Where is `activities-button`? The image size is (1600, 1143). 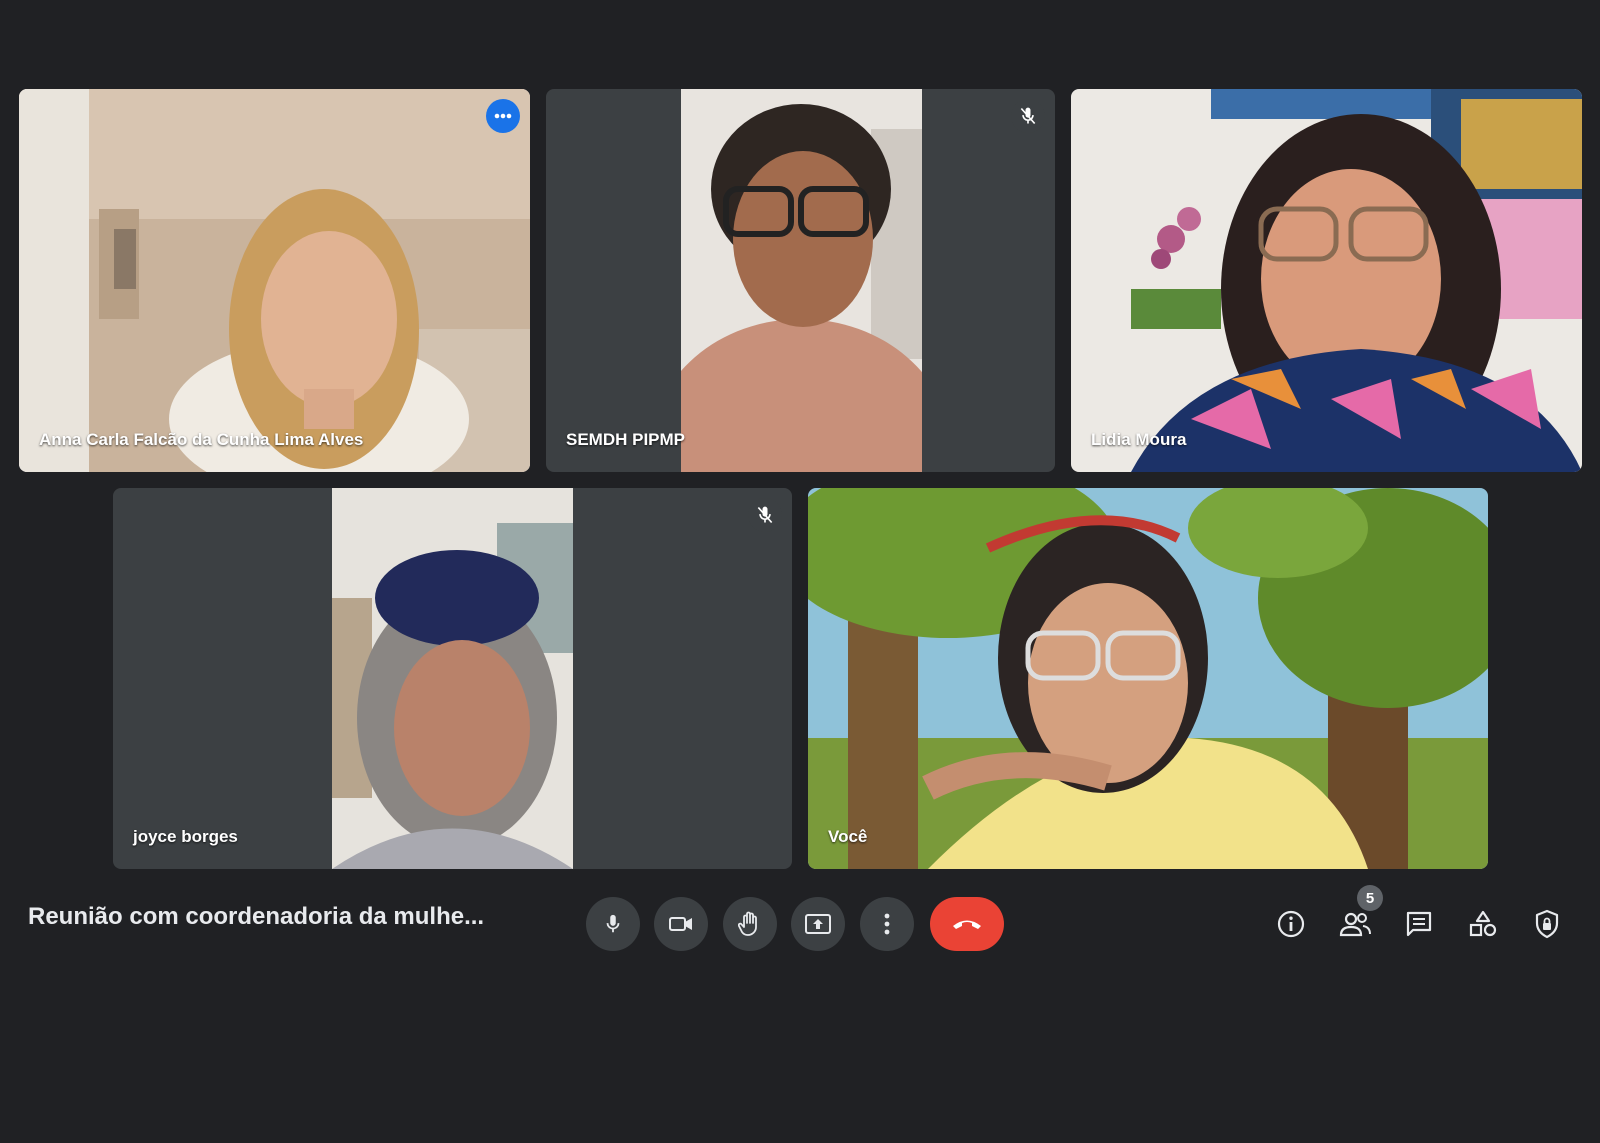
activities-button is located at coordinates (1483, 924).